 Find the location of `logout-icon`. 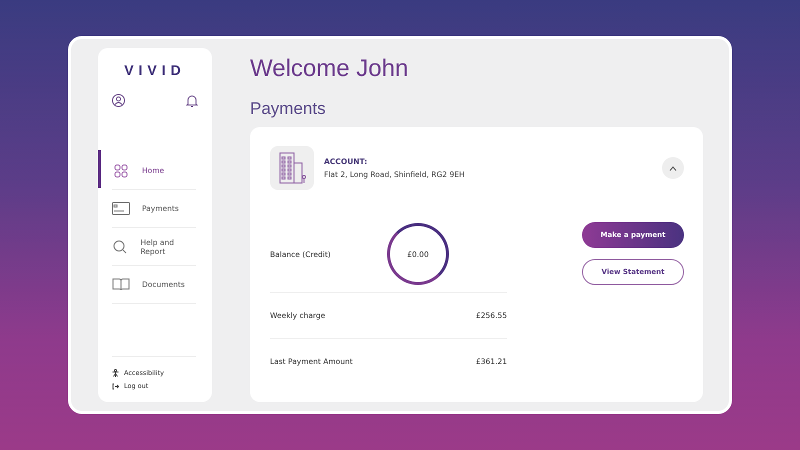

logout-icon is located at coordinates (115, 386).